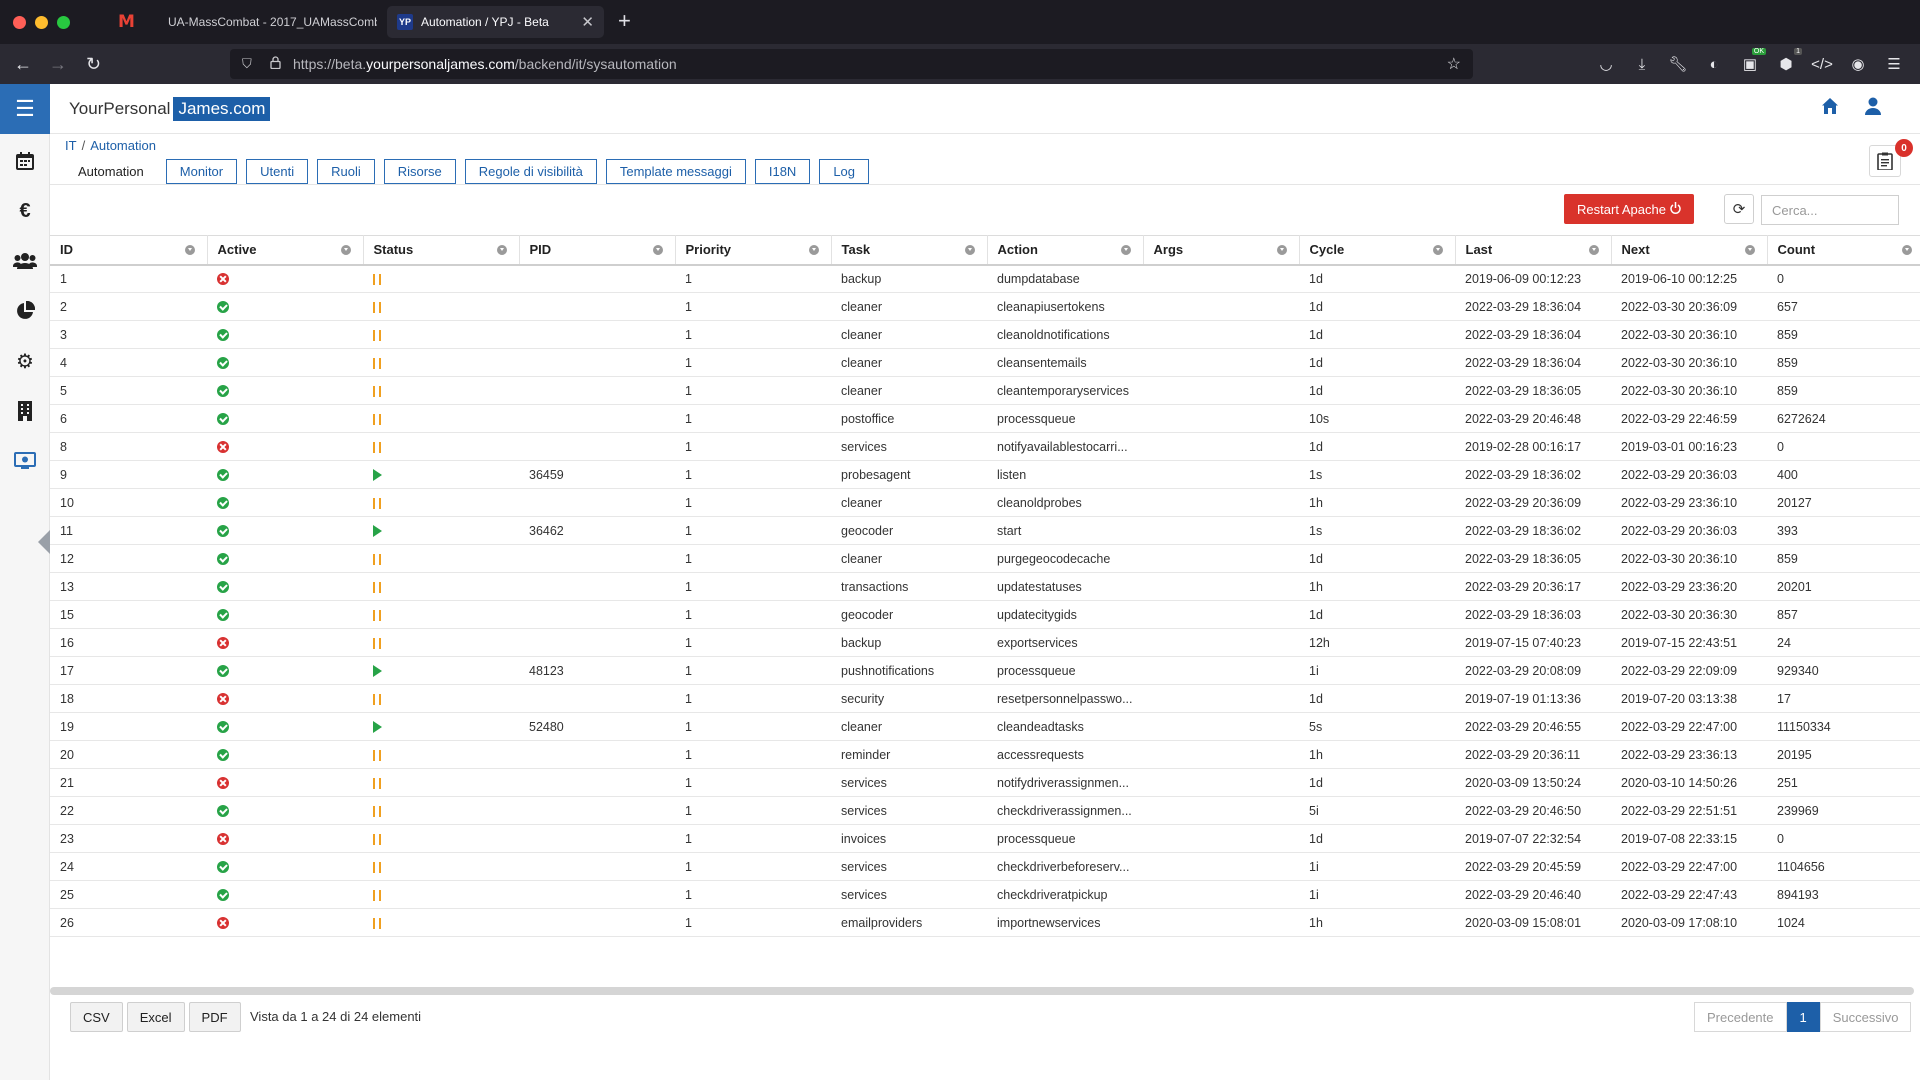  What do you see at coordinates (675, 171) in the screenshot?
I see `tab-template-messaggi: Template messaggi` at bounding box center [675, 171].